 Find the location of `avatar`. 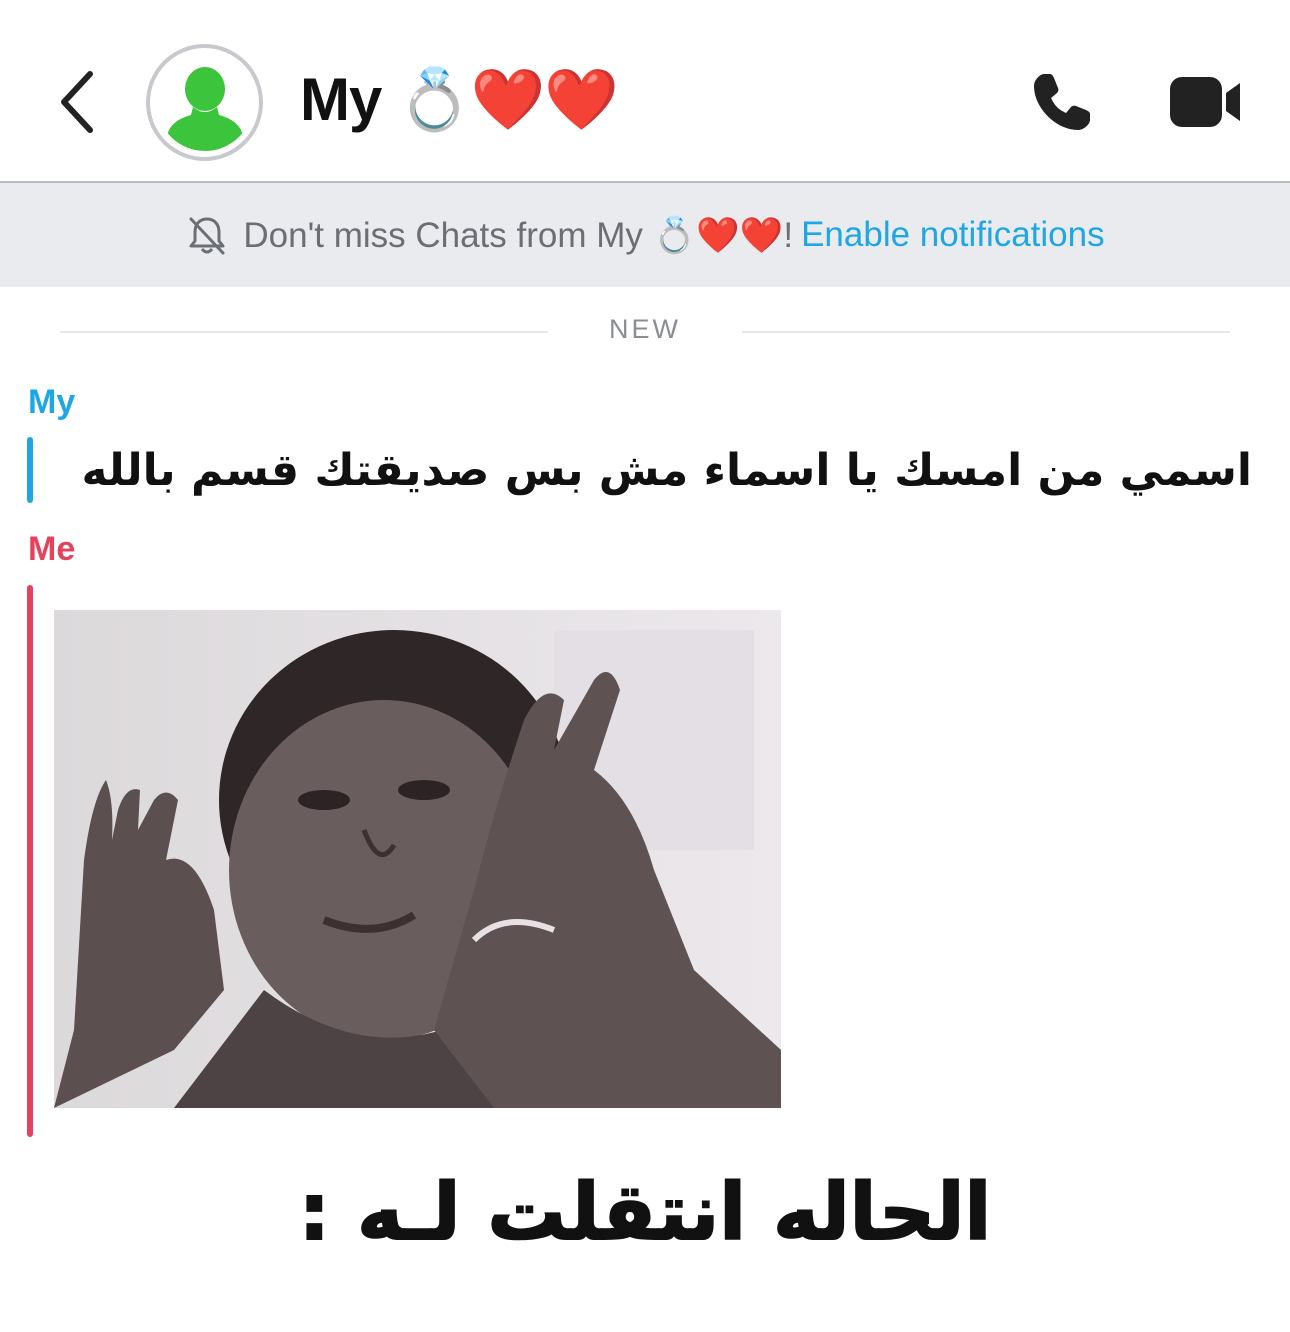

avatar is located at coordinates (204, 102).